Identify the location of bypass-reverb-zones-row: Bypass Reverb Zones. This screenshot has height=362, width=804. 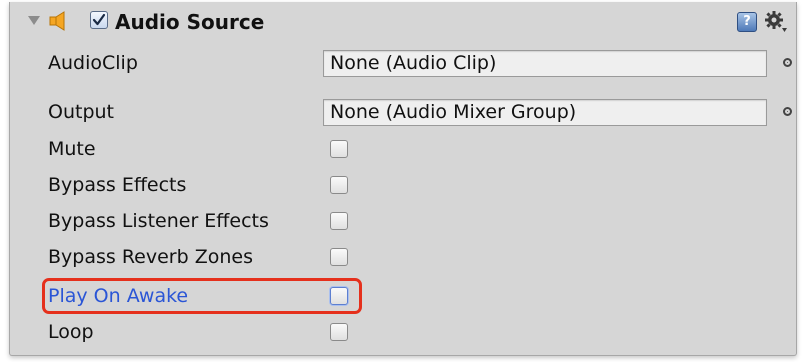
(403, 257).